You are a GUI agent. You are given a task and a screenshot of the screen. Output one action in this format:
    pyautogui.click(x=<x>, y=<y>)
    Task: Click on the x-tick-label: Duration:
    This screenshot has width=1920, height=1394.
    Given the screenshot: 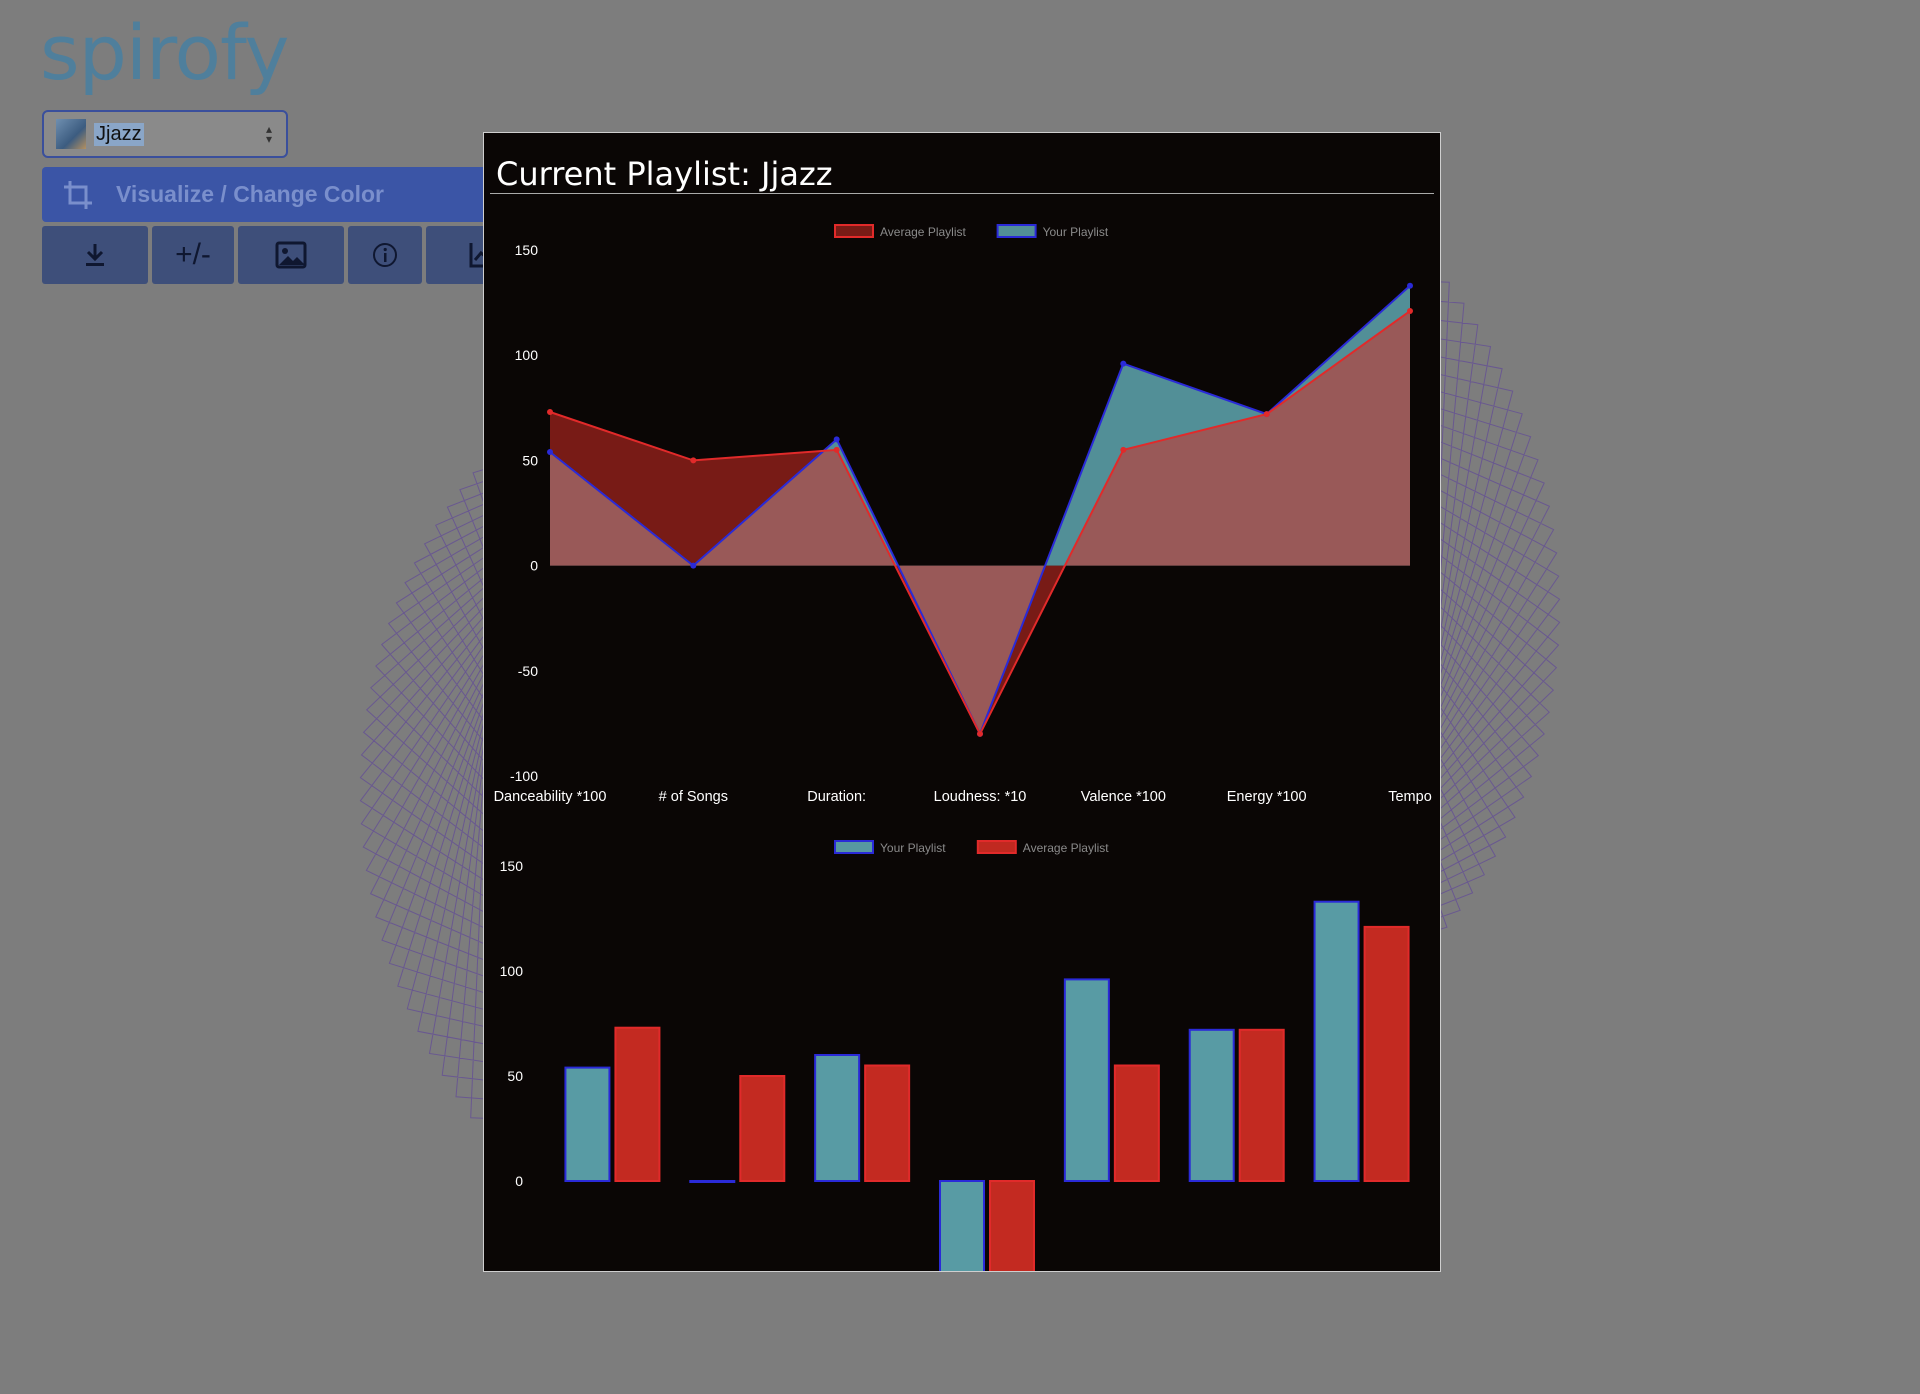 What is the action you would take?
    pyautogui.click(x=836, y=797)
    